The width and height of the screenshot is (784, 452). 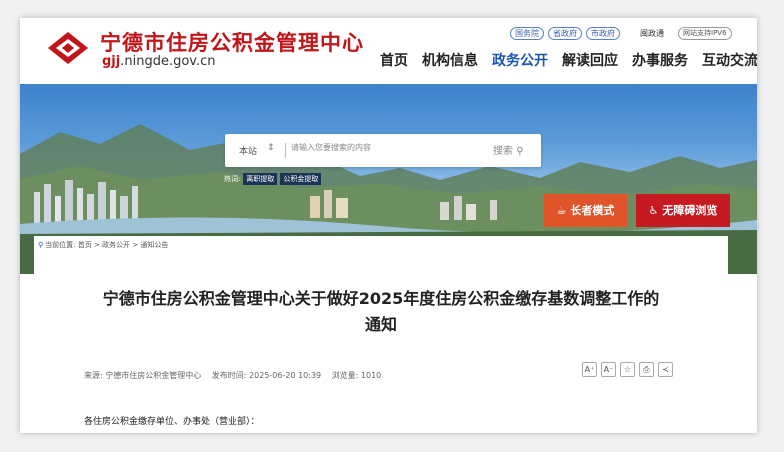 I want to click on breadcrumb: ⚲ 当前位置: 首页 > 政务公开 > 通知公告, so click(x=103, y=245).